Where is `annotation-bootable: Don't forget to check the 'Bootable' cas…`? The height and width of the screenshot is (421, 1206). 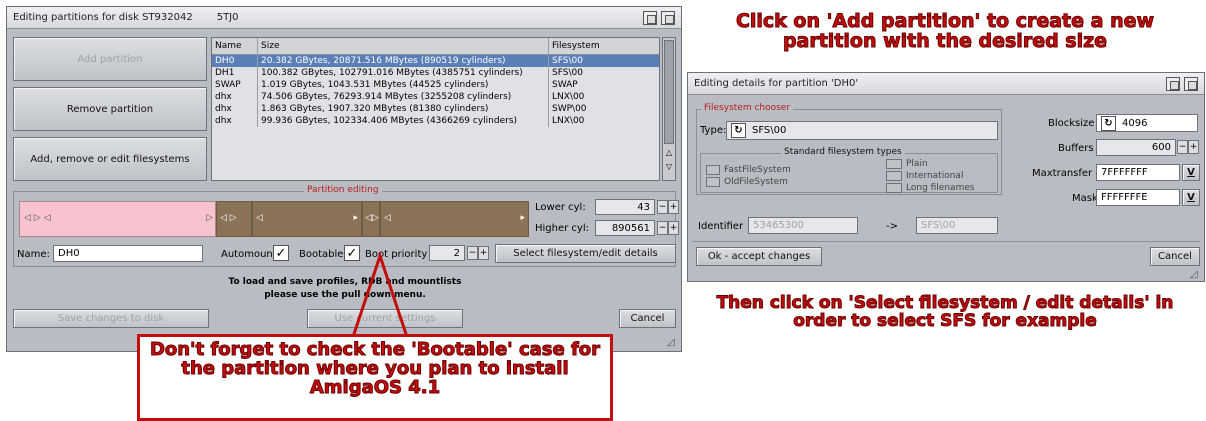
annotation-bootable: Don't forget to check the 'Bootable' cas… is located at coordinates (375, 368).